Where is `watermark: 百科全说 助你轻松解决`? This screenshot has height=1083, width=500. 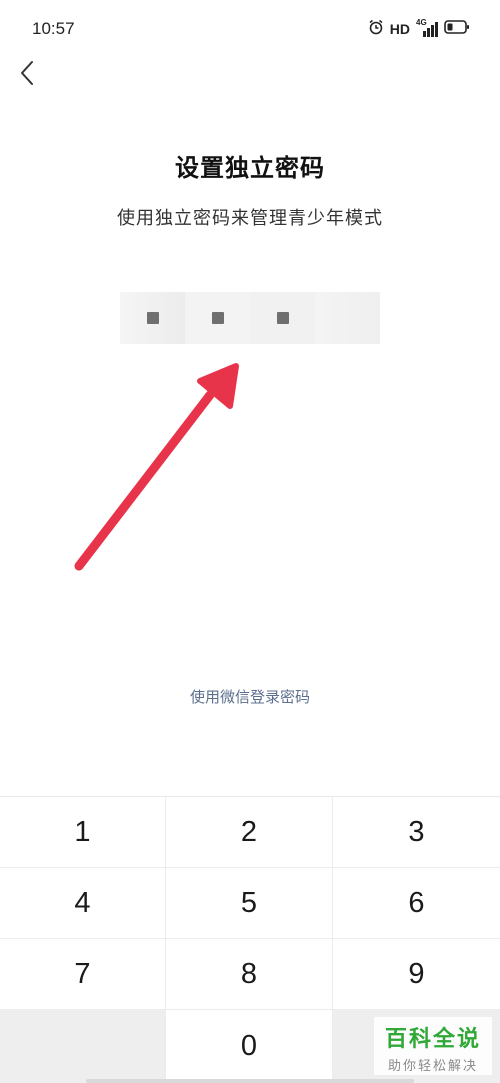
watermark: 百科全说 助你轻松解决 is located at coordinates (433, 1046).